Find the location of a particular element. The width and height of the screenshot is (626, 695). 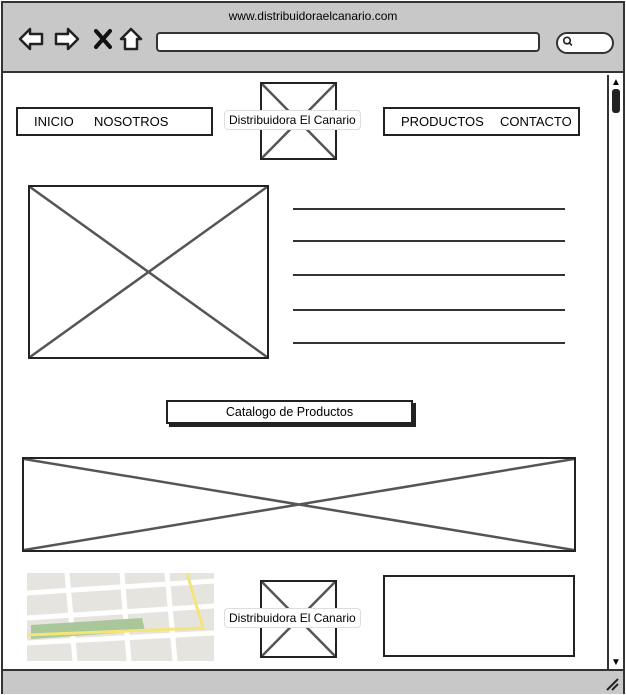

vertical-scrollbar: ▲ ▼ is located at coordinates (615, 373).